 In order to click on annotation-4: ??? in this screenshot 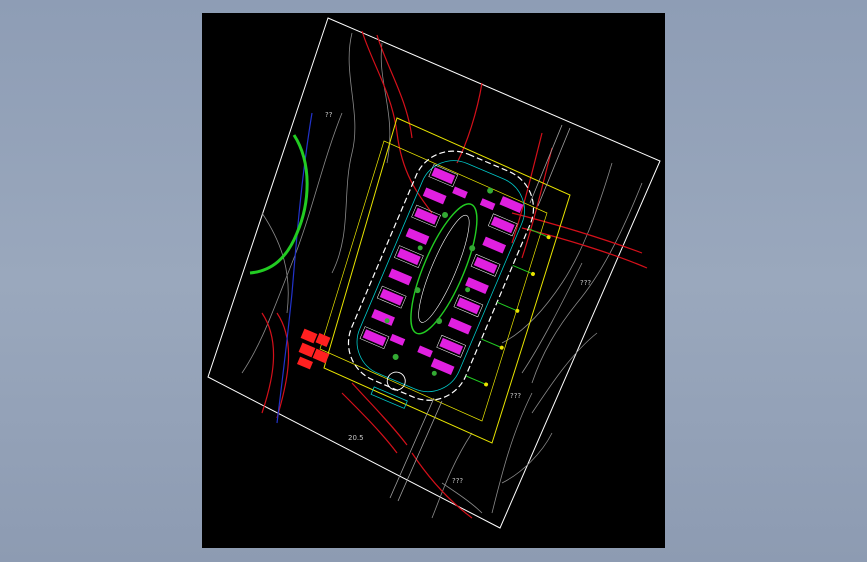, I will do `click(457, 481)`.